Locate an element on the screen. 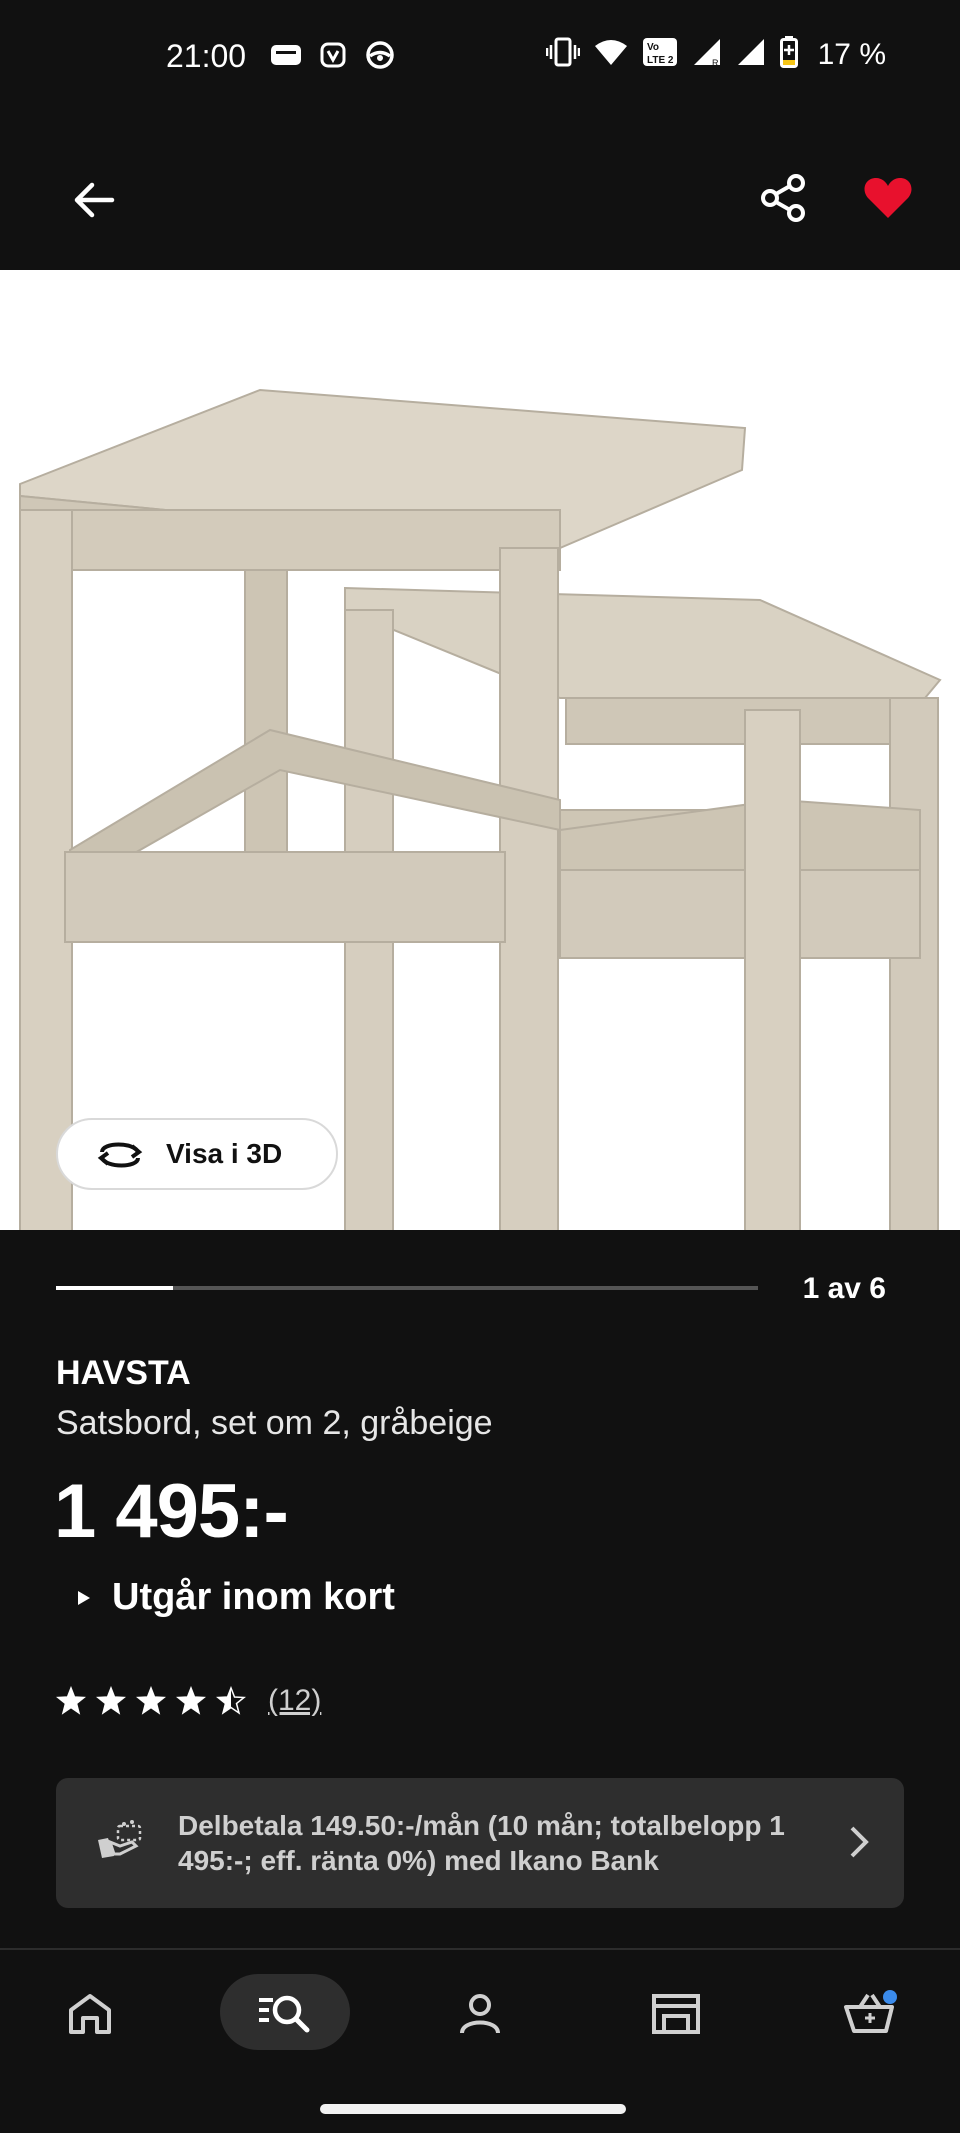  arrow-left-icon is located at coordinates (94, 200).